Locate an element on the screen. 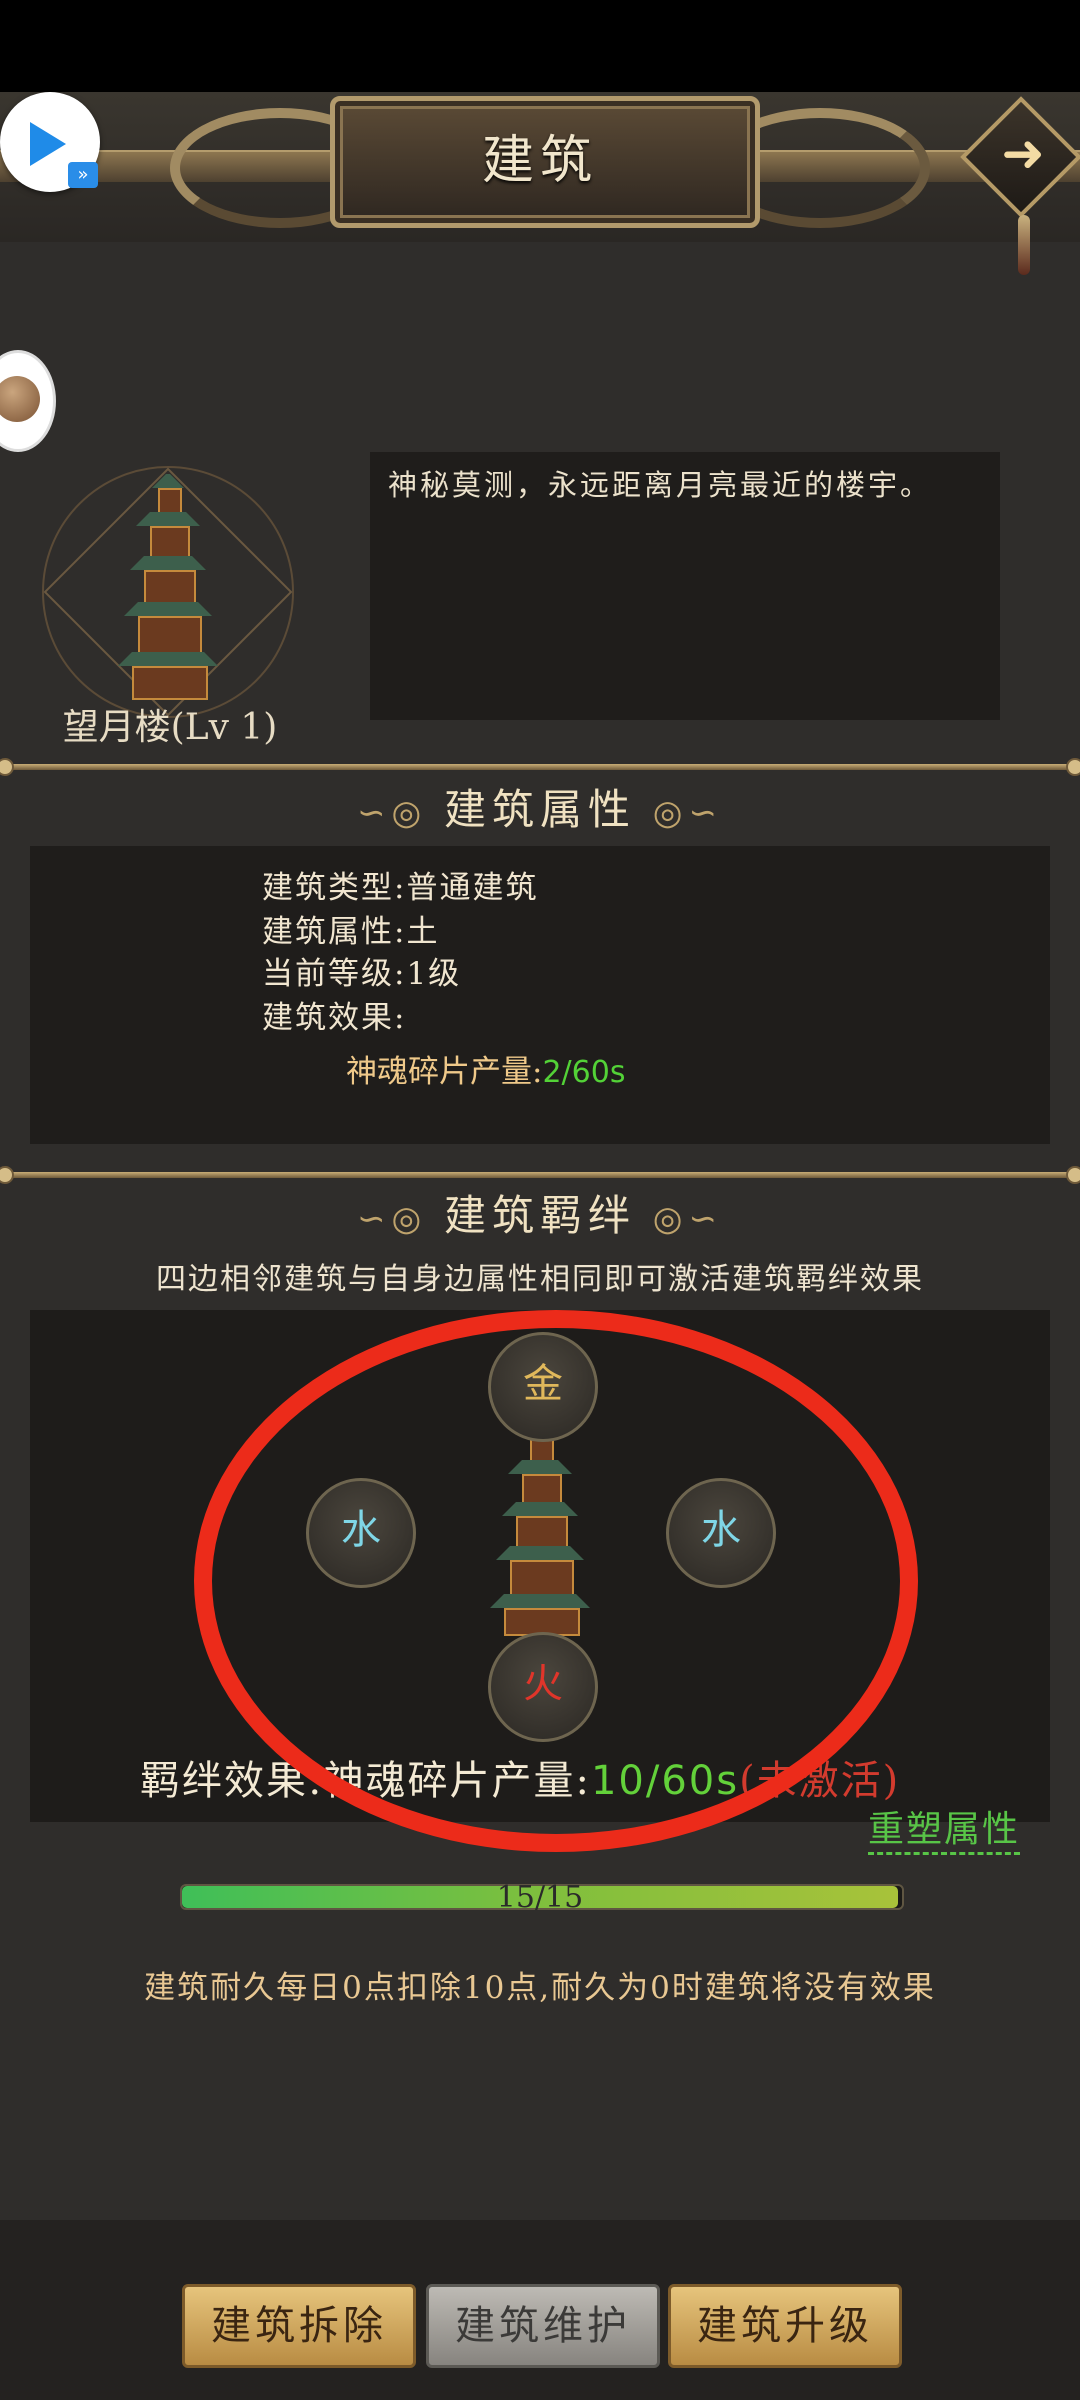  attribute-effect-label: 建筑效果: is located at coordinates (334, 1018).